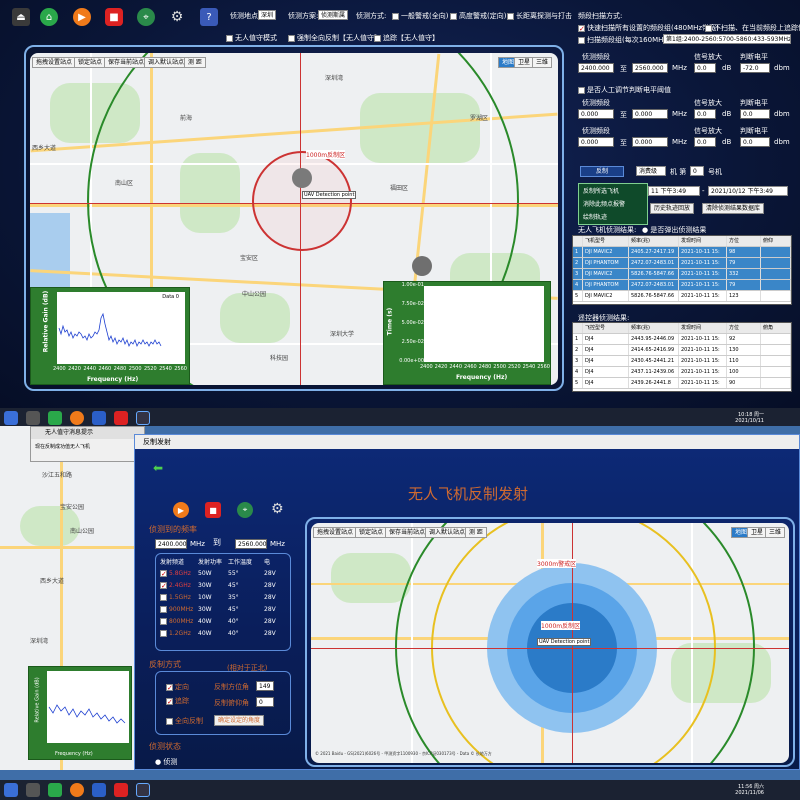 This screenshot has width=800, height=800. I want to click on popup-result-radio: ● 是否弹出侦测结果, so click(674, 230).